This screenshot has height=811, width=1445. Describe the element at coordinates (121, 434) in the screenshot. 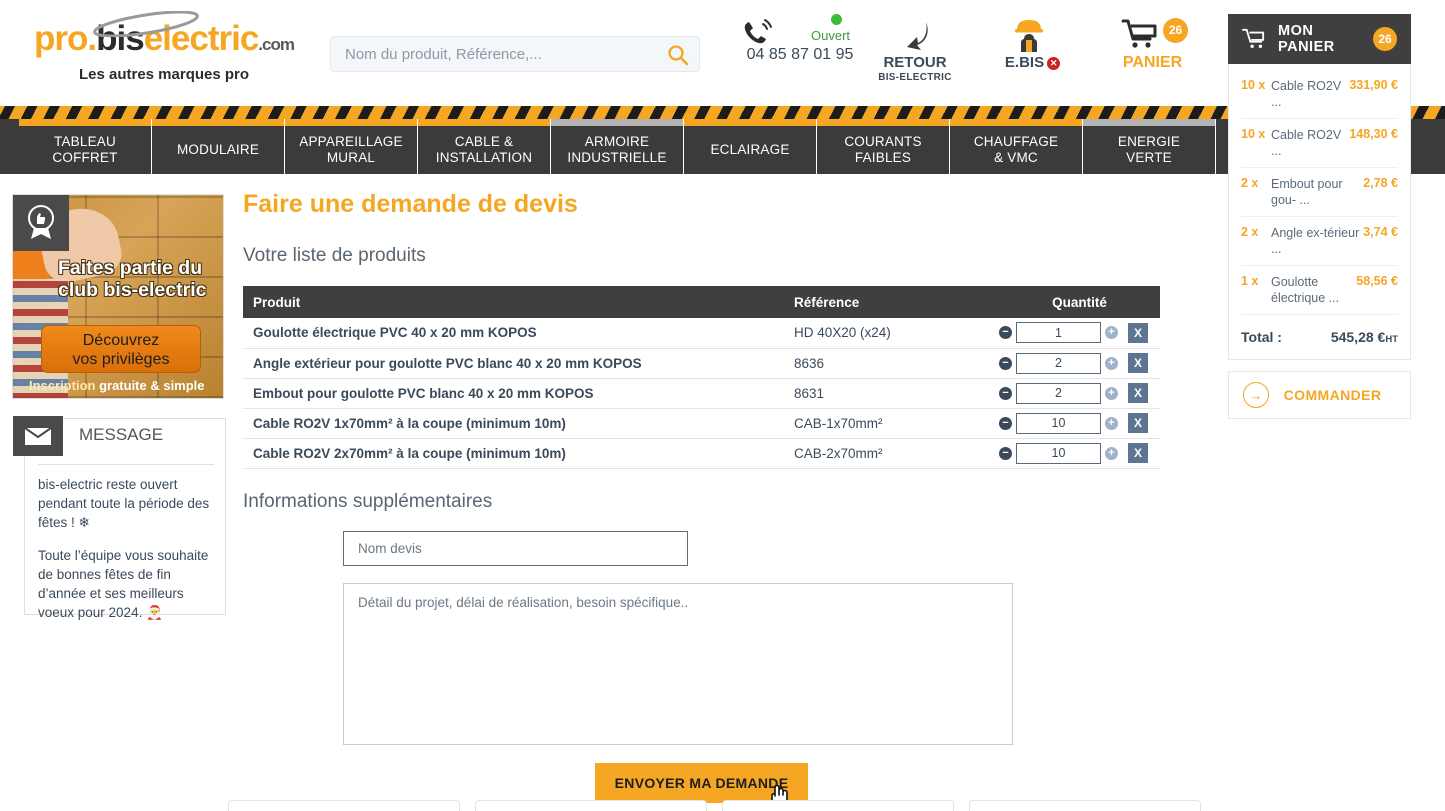

I see `message-title: MESSAGE` at that location.